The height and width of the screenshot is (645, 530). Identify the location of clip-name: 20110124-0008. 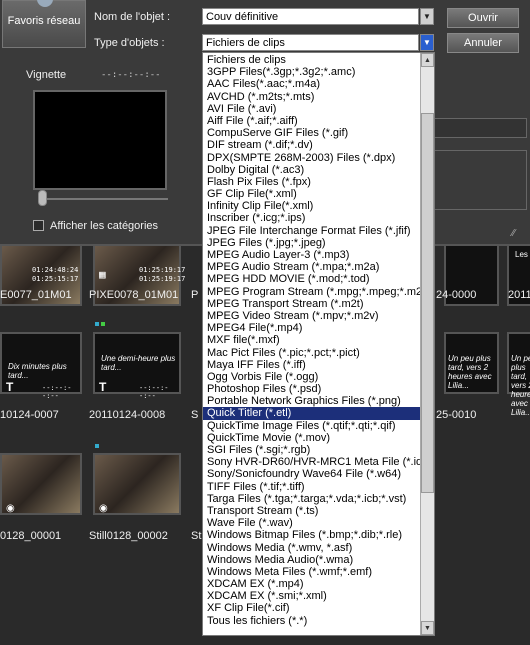
(127, 415).